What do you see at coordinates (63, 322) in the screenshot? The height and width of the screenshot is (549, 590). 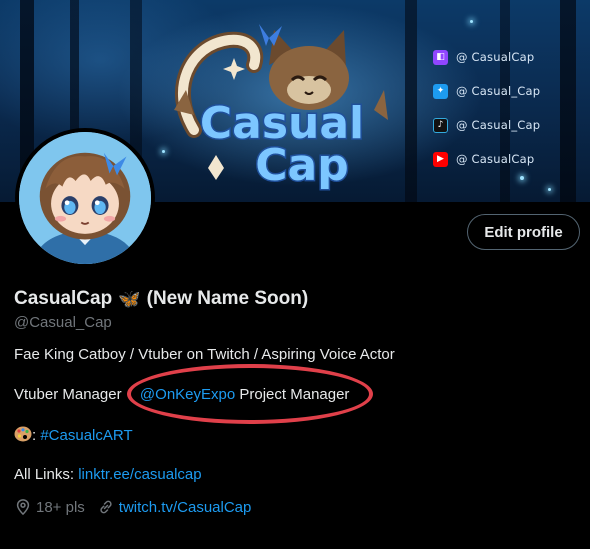 I see `profile-handle: @Casual_Cap` at bounding box center [63, 322].